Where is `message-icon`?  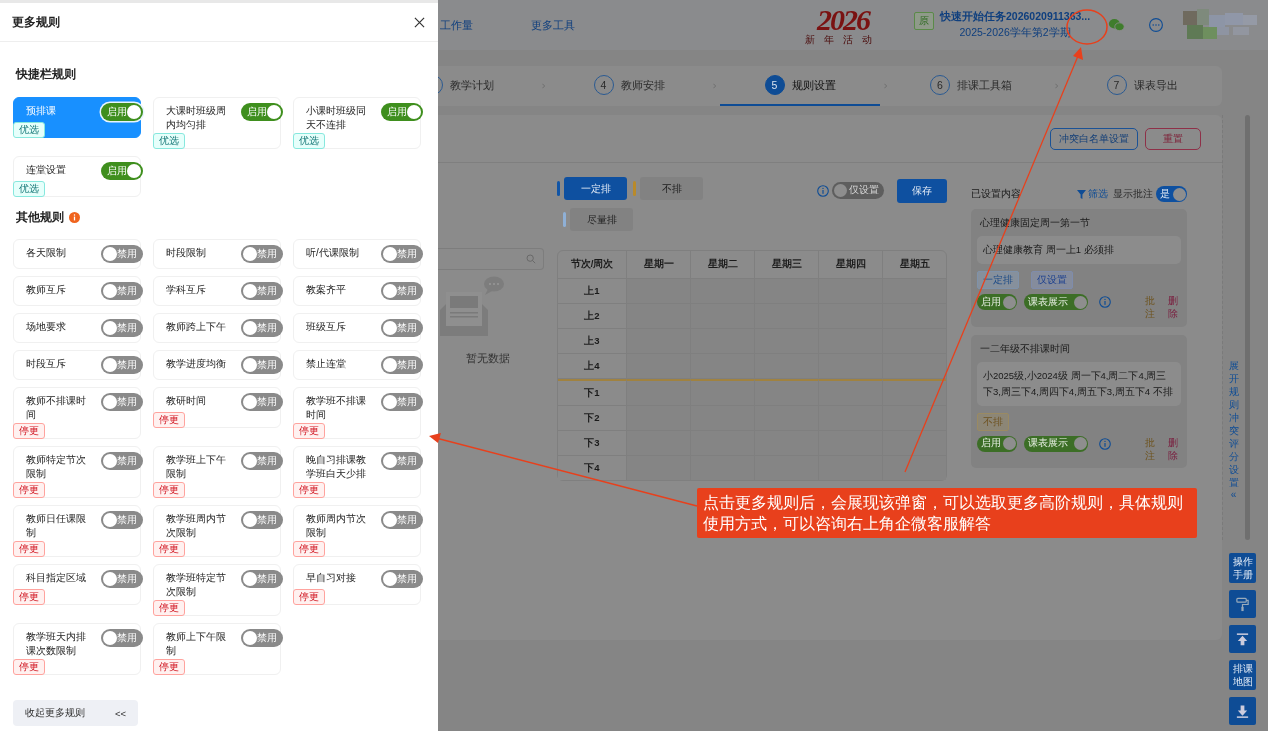 message-icon is located at coordinates (1156, 25).